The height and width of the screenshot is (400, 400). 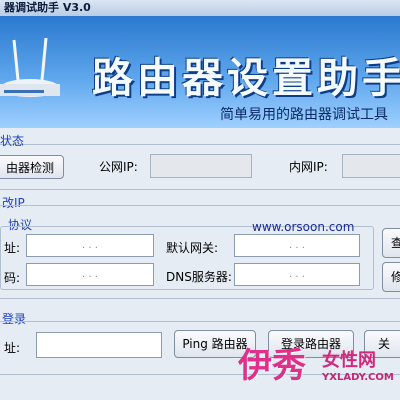 I want to click on ip-address-input: . . ., so click(x=90, y=245).